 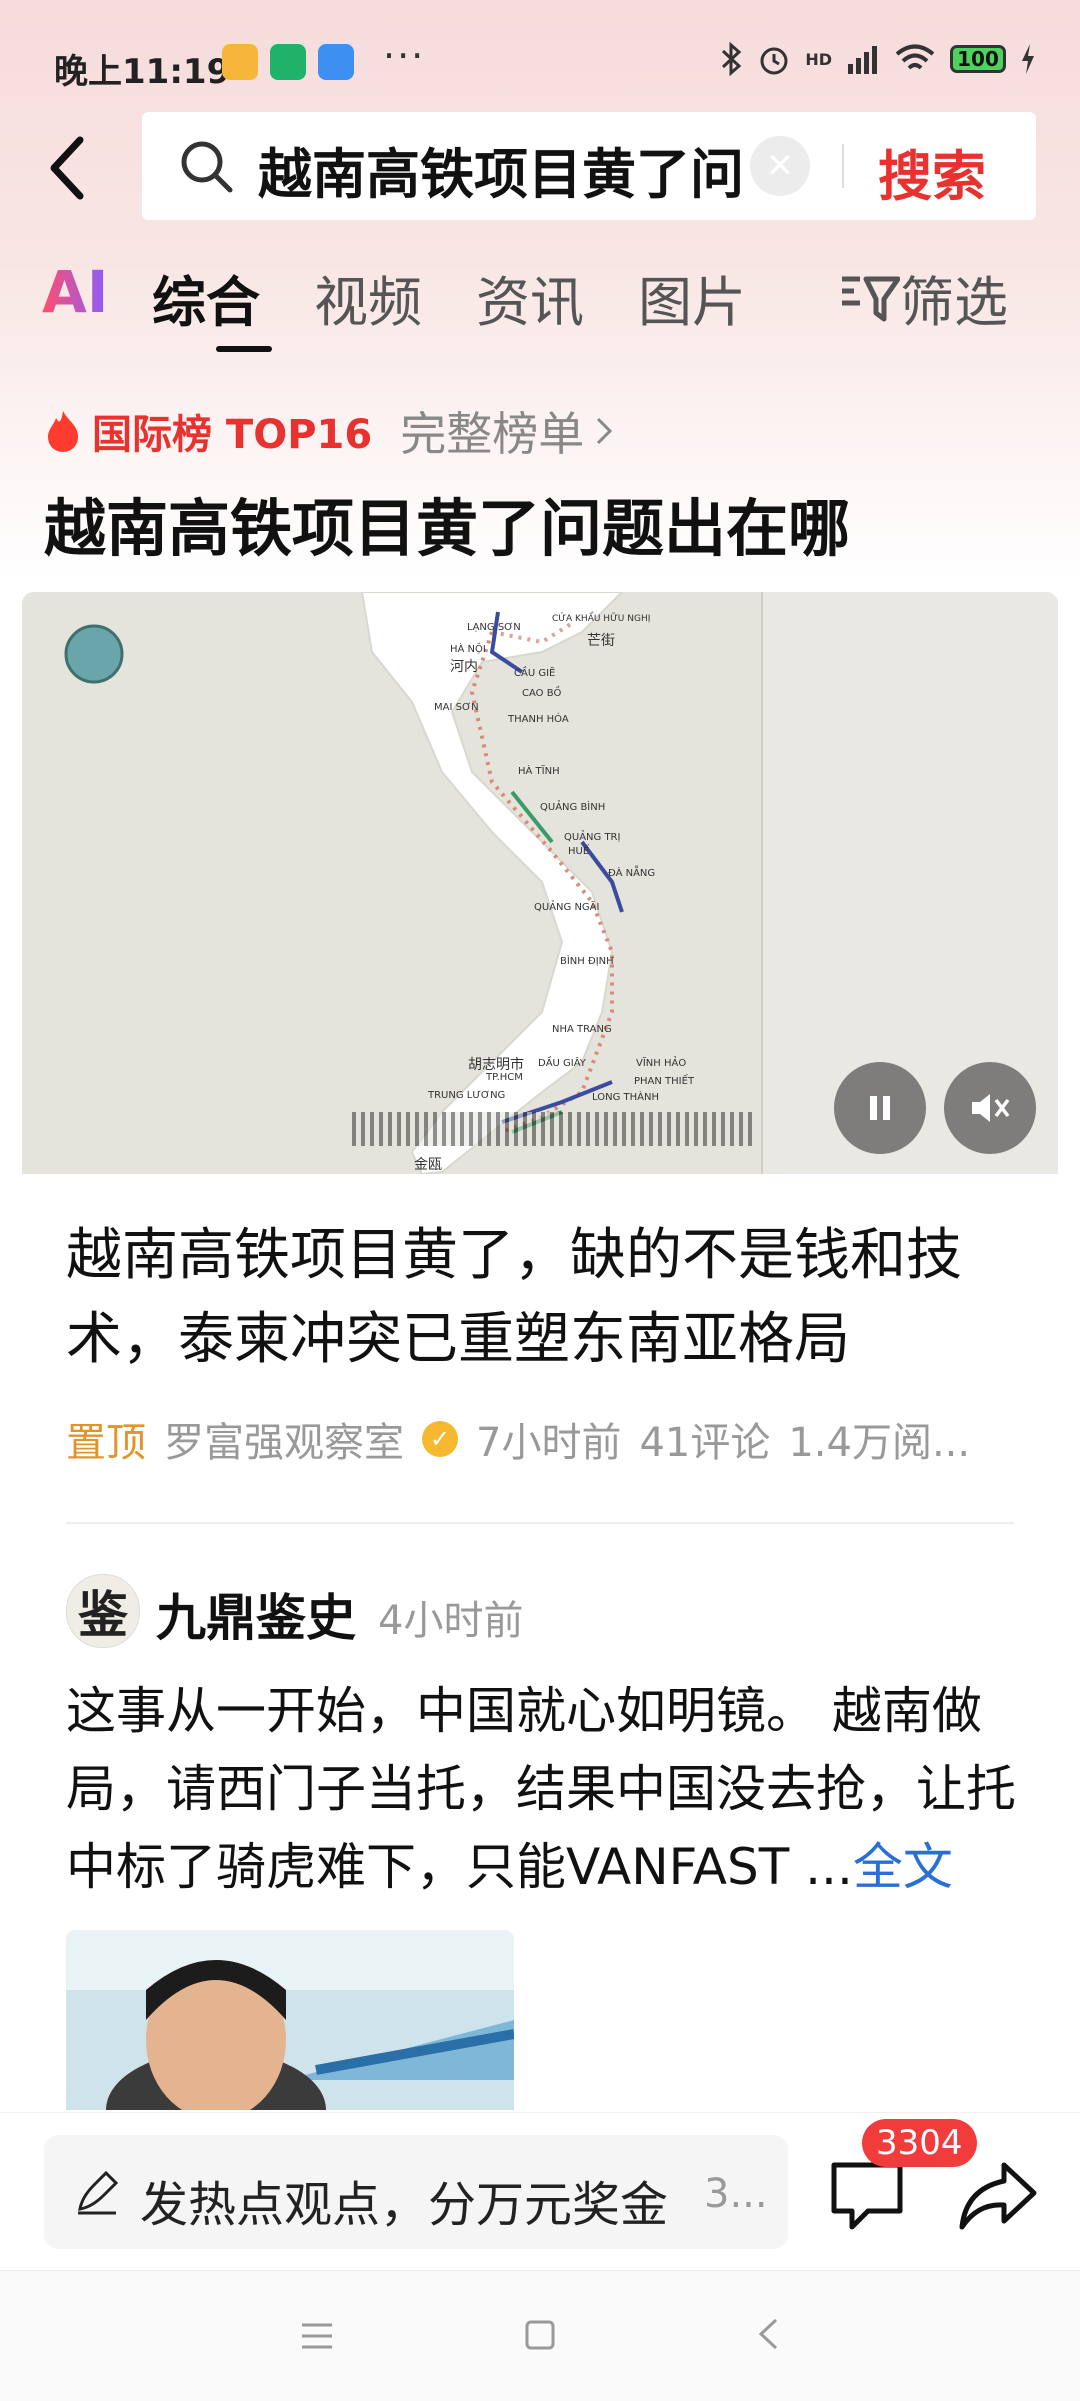 I want to click on status-time: 晚上11:19, so click(x=142, y=72).